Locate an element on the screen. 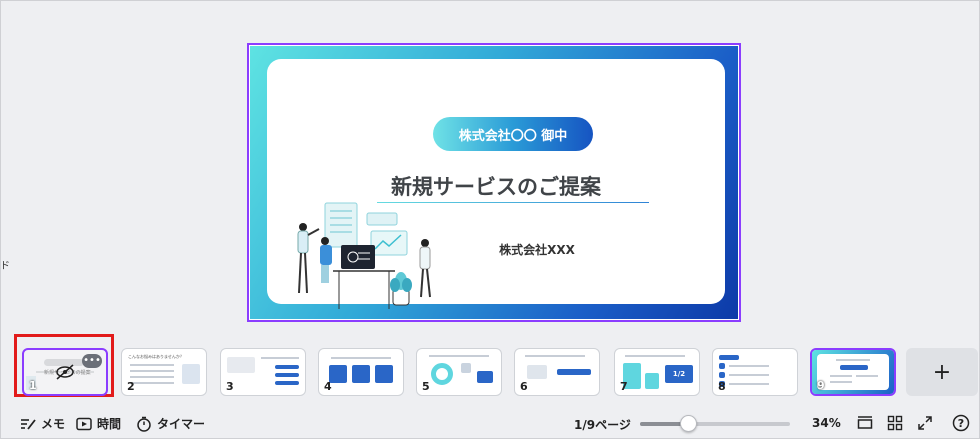  fullscreen-icon is located at coordinates (925, 423).